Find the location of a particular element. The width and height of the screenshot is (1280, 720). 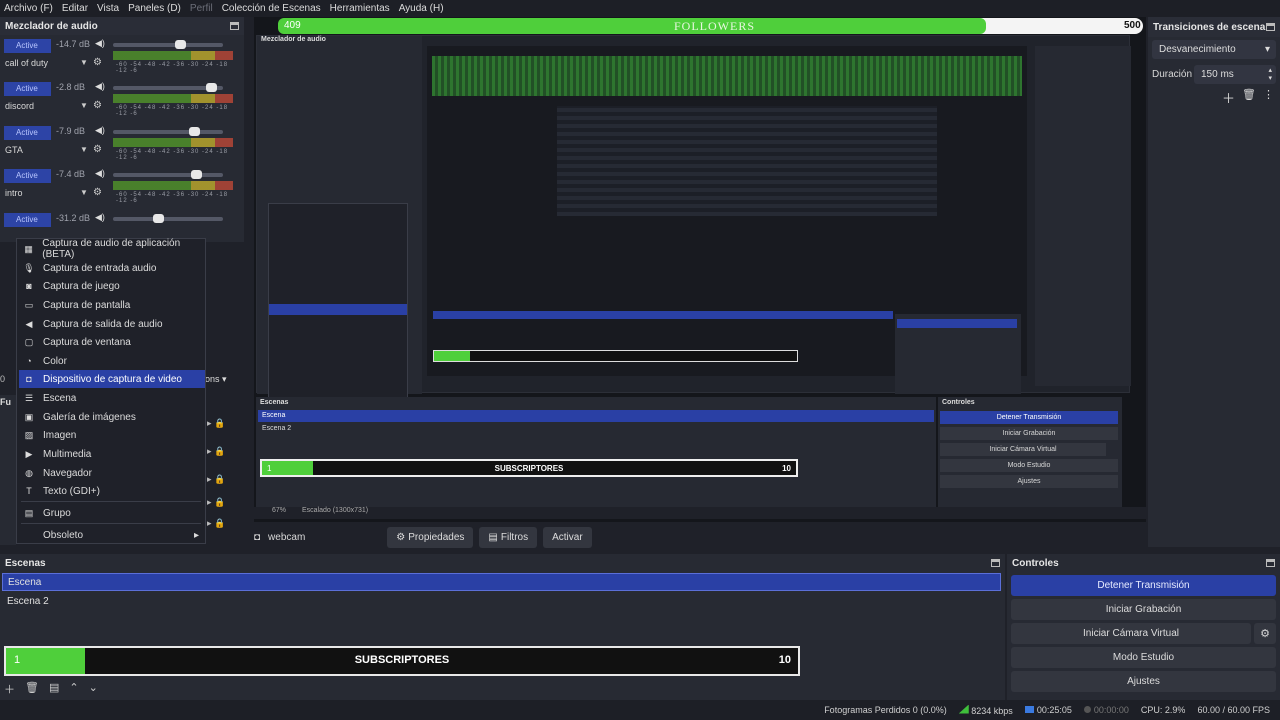

menu-item-captura-de-audio-de-aplicaci-n-beta-: ▦ Captura de audio de aplicación (BETA) is located at coordinates (112, 249).